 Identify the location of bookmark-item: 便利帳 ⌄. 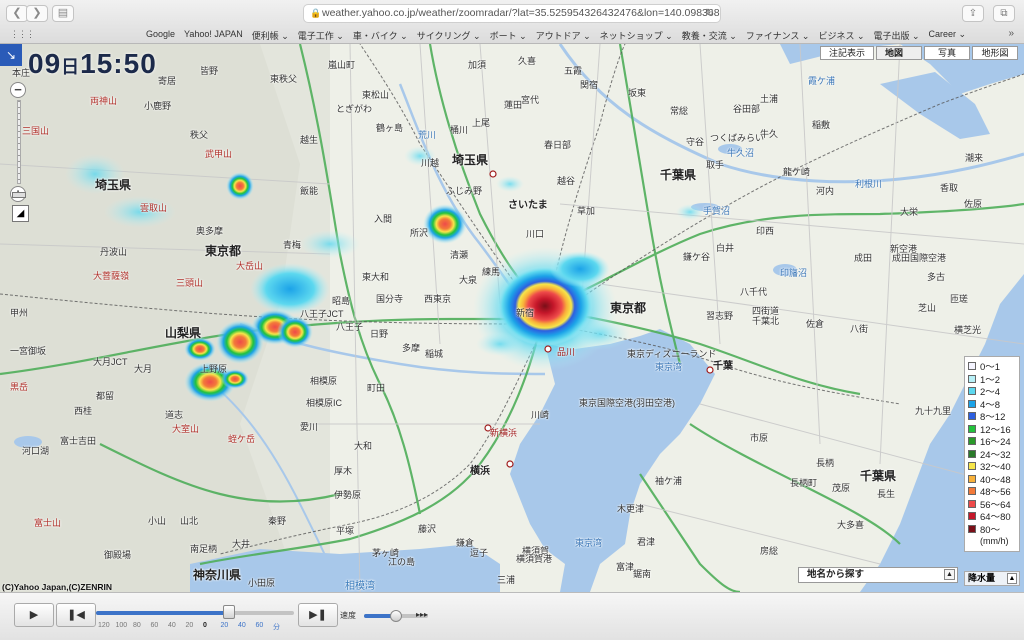
(270, 35).